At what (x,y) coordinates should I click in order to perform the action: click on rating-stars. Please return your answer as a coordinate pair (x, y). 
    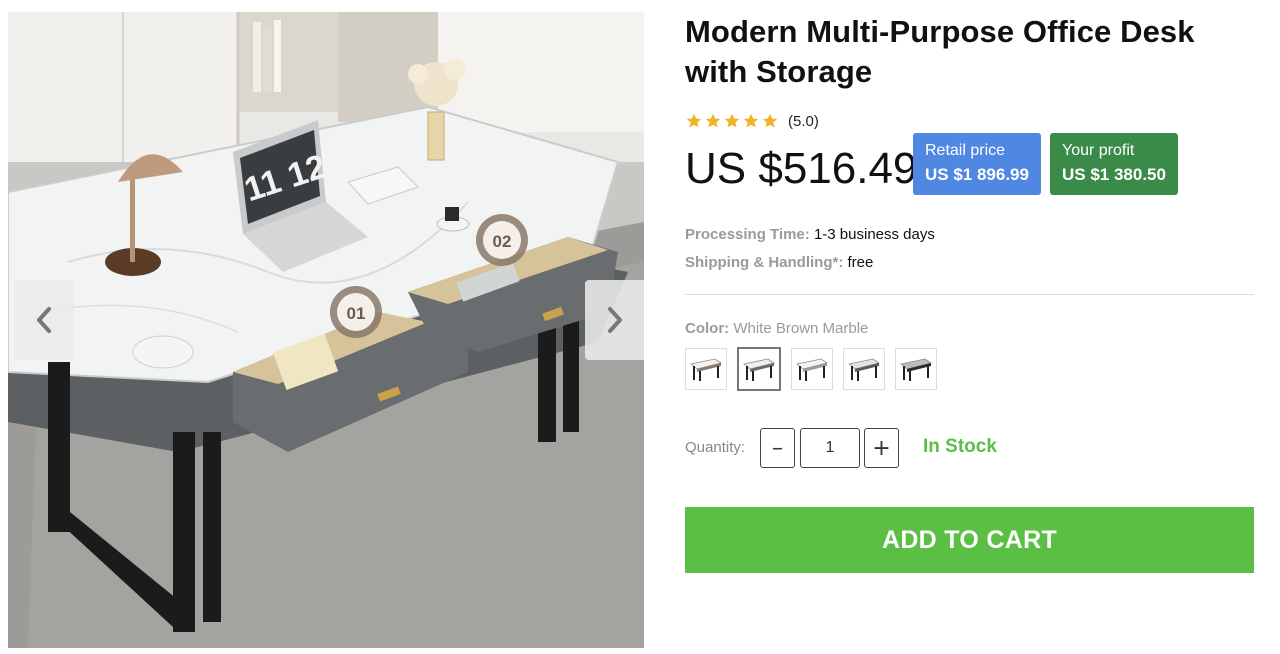
    Looking at the image, I should click on (732, 121).